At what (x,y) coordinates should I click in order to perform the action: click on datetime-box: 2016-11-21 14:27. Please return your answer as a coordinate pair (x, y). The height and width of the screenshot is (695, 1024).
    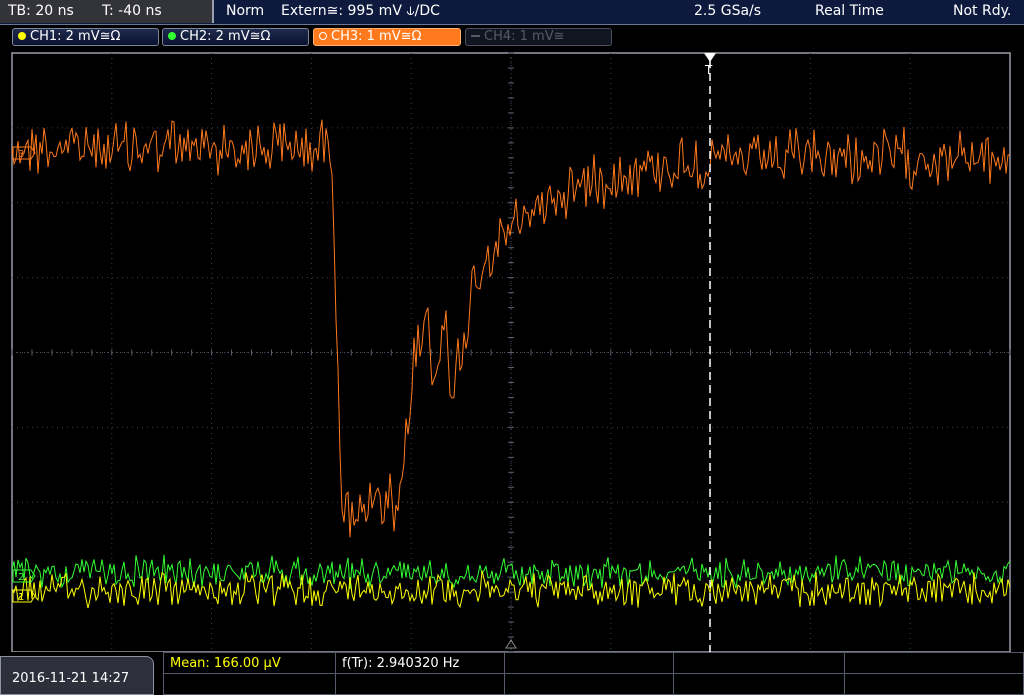
    Looking at the image, I should click on (77, 675).